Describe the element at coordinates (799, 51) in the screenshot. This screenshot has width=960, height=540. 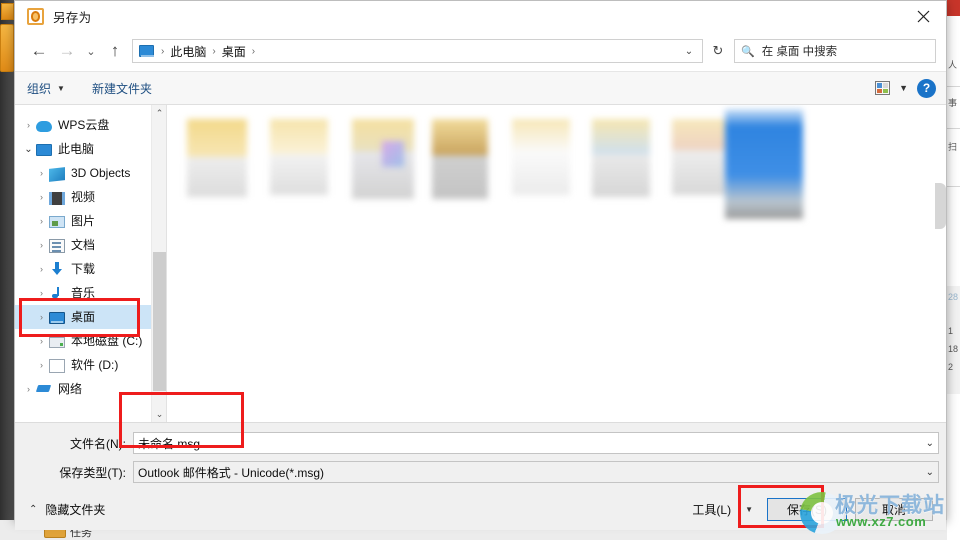
I see `search-input: 在 桌面 中搜索` at that location.